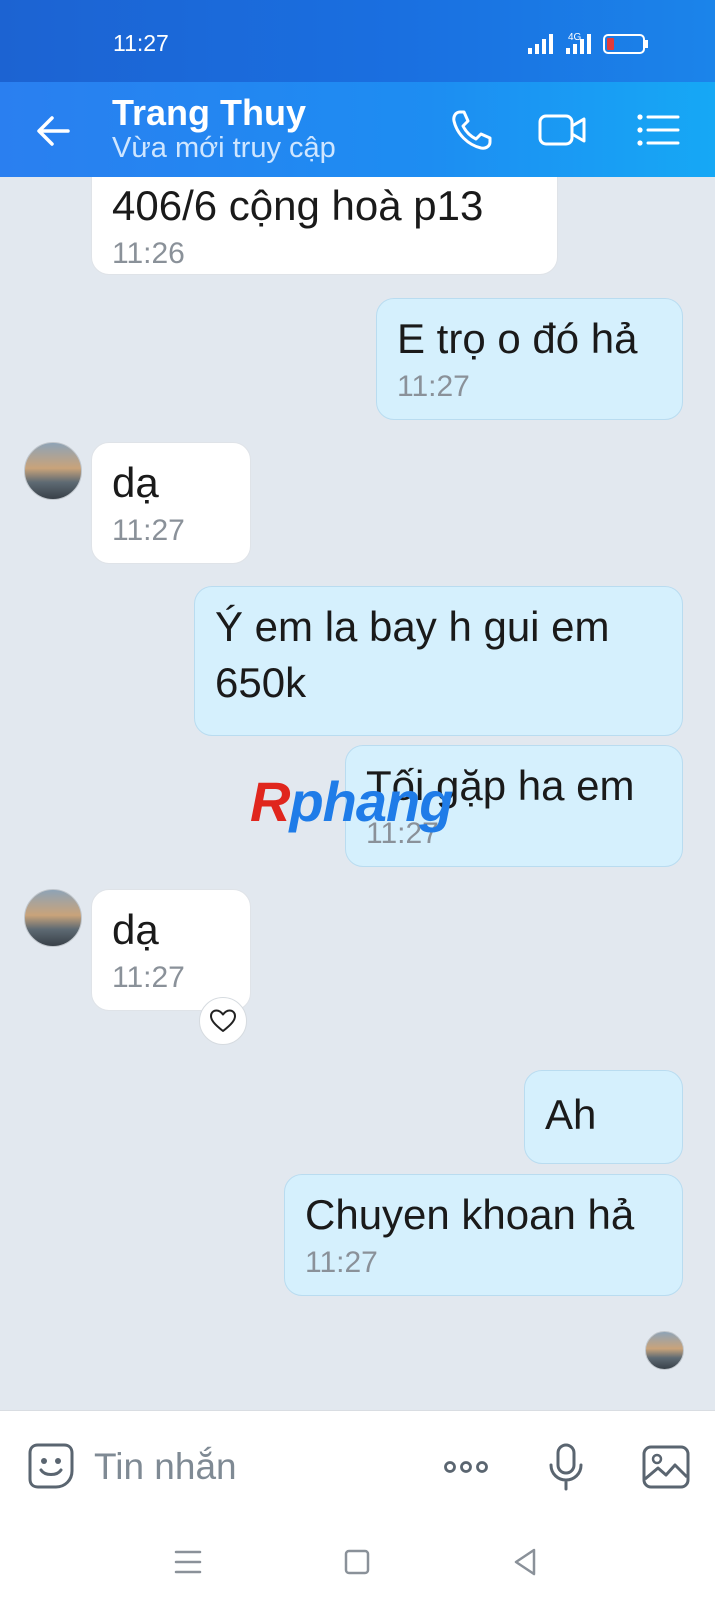  What do you see at coordinates (412, 626) in the screenshot?
I see `message-text-line: Ý em la bay h gui em` at bounding box center [412, 626].